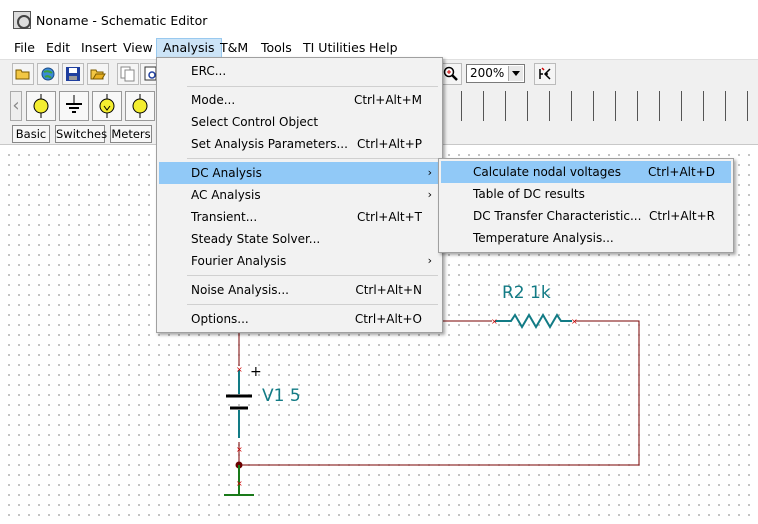  I want to click on zoom-value: 200%, so click(487, 73).